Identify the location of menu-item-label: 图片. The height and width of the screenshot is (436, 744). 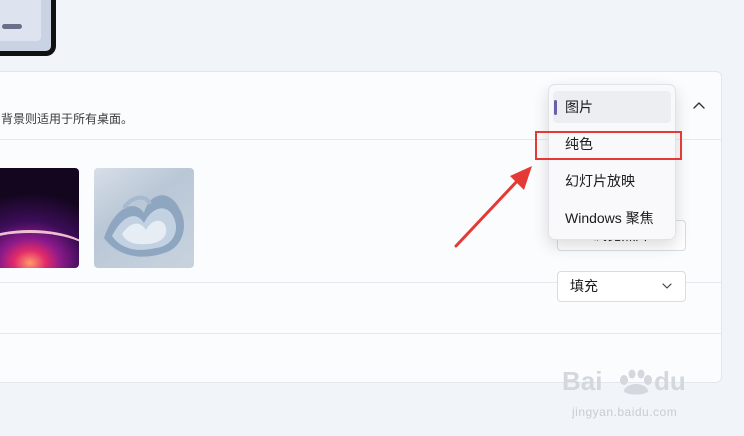
(579, 107).